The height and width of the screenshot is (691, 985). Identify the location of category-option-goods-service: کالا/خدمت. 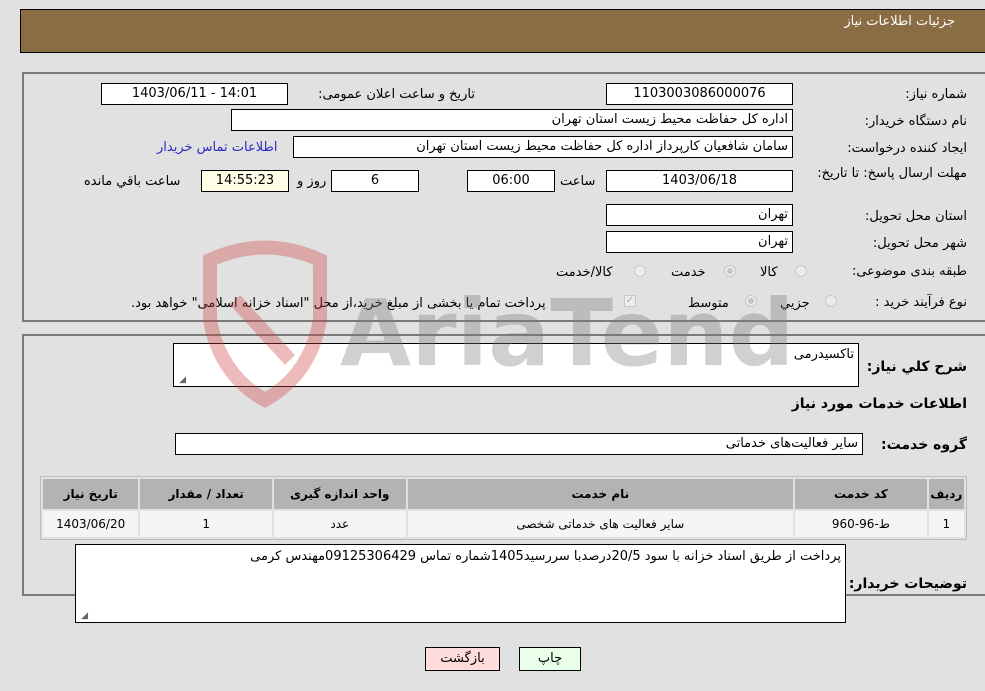
(584, 272).